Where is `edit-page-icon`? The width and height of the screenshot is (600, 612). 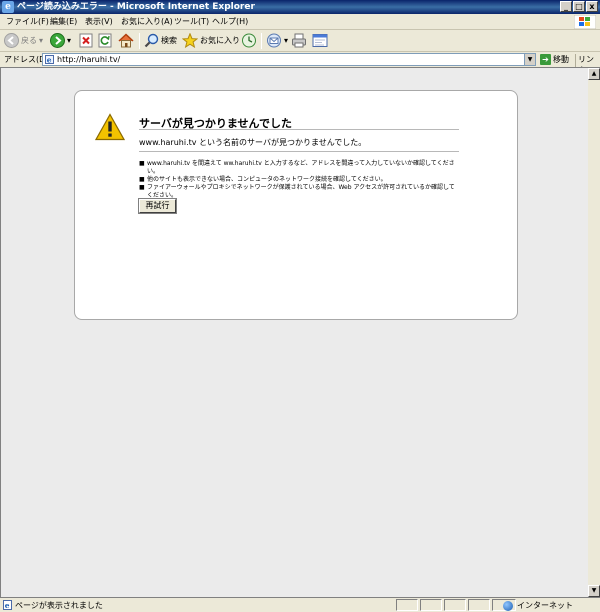
edit-page-icon is located at coordinates (320, 40).